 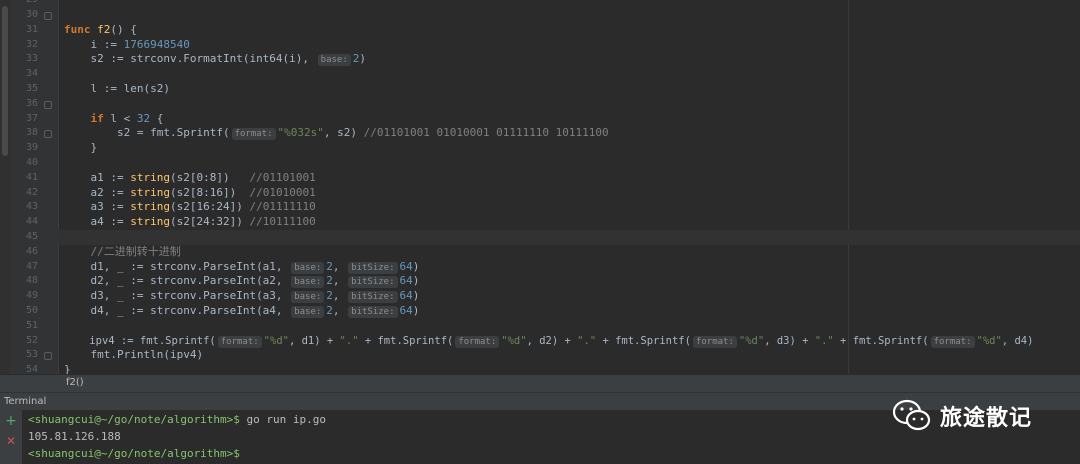 I want to click on terminal-title: Terminal, so click(x=25, y=401).